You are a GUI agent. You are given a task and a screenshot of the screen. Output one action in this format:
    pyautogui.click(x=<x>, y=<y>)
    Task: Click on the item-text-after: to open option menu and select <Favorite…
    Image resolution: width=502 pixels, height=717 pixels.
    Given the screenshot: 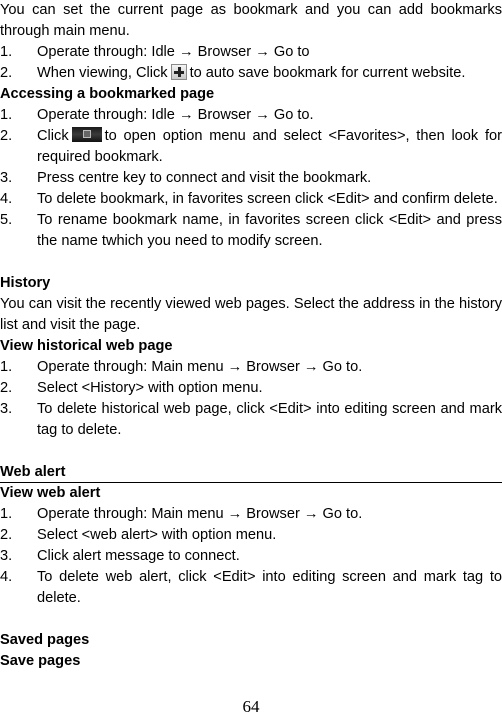 What is the action you would take?
    pyautogui.click(x=269, y=146)
    